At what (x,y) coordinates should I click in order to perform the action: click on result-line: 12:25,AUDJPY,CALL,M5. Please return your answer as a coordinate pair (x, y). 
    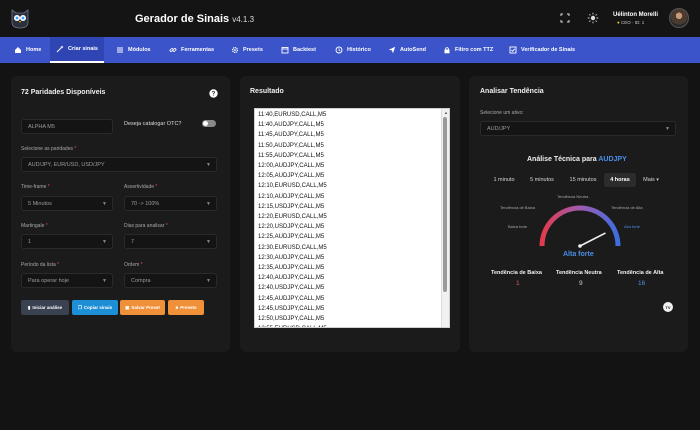
    Looking at the image, I should click on (291, 237).